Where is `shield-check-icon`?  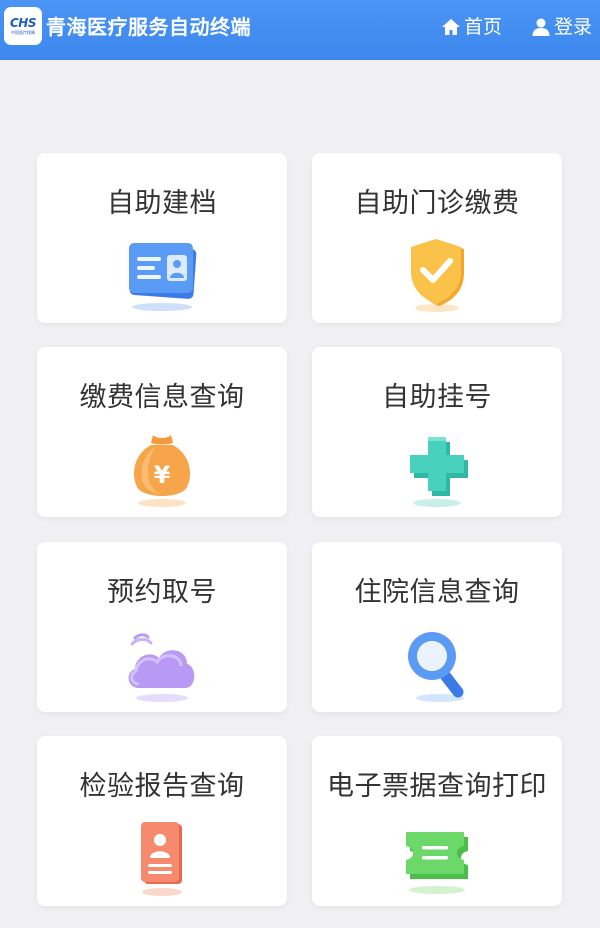
shield-check-icon is located at coordinates (437, 275).